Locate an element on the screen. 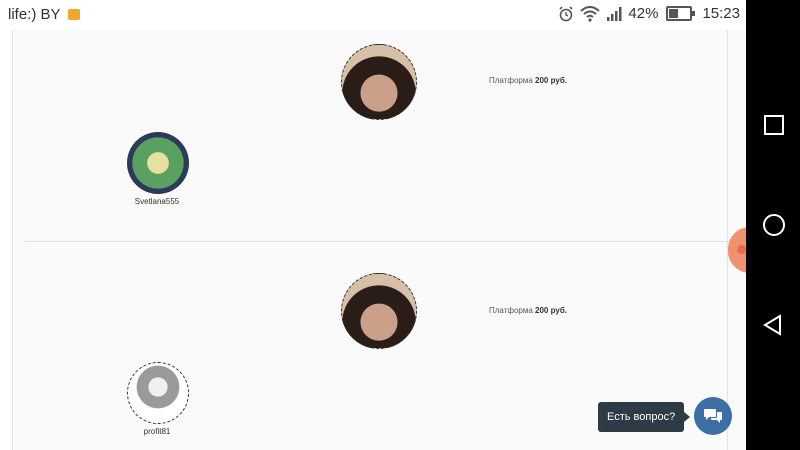  status-icons: 42% 15:23 is located at coordinates (649, 13).